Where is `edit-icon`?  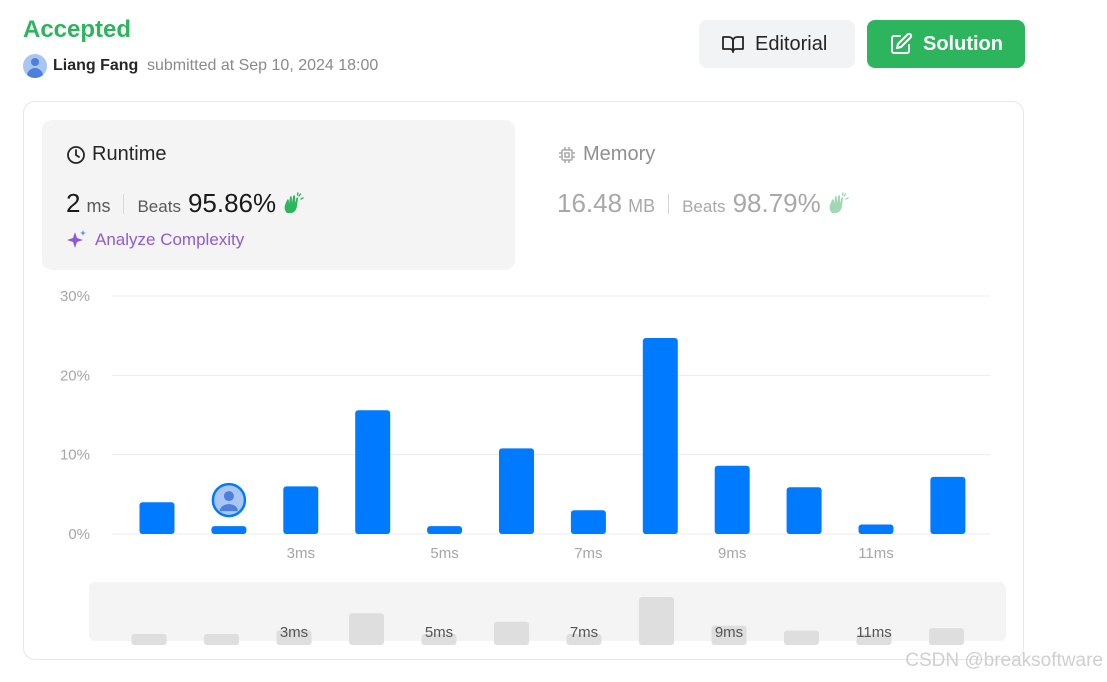
edit-icon is located at coordinates (902, 43).